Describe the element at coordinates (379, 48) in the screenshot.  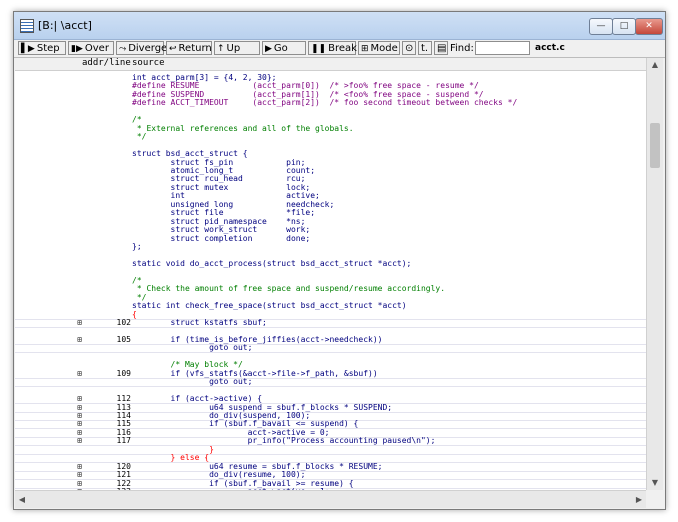
I see `mode-button: ⊞ Mode` at that location.